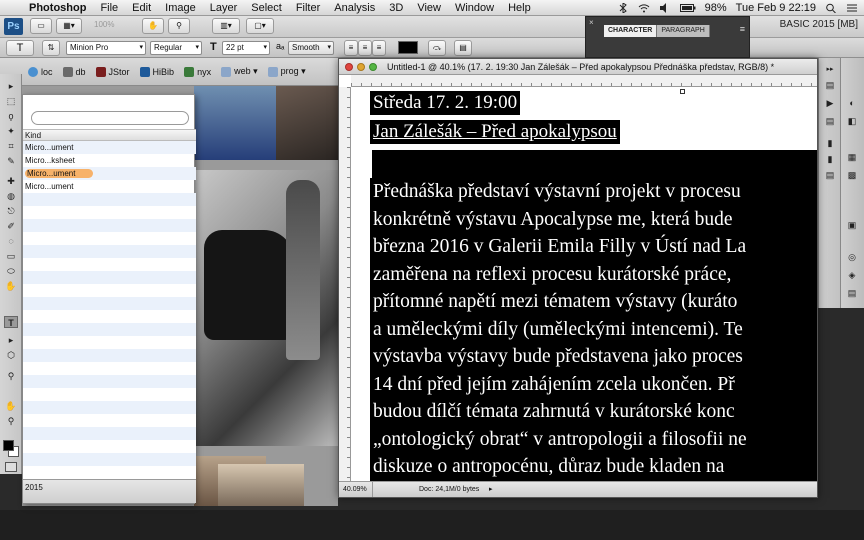 The height and width of the screenshot is (540, 864). Describe the element at coordinates (365, 48) in the screenshot. I see `align-center-button: ≡` at that location.